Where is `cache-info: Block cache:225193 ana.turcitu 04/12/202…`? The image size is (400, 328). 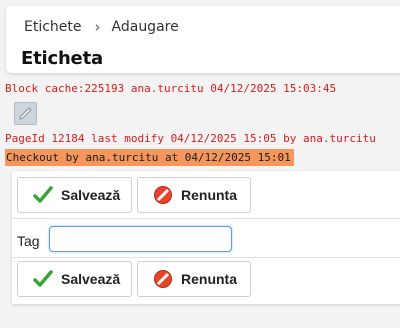 cache-info: Block cache:225193 ana.turcitu 04/12/202… is located at coordinates (171, 88).